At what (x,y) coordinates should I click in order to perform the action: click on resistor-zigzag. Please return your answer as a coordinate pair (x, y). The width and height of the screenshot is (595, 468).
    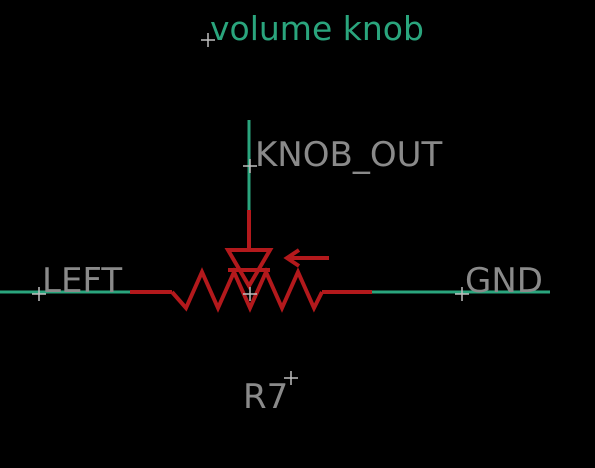
    Looking at the image, I should click on (247, 290).